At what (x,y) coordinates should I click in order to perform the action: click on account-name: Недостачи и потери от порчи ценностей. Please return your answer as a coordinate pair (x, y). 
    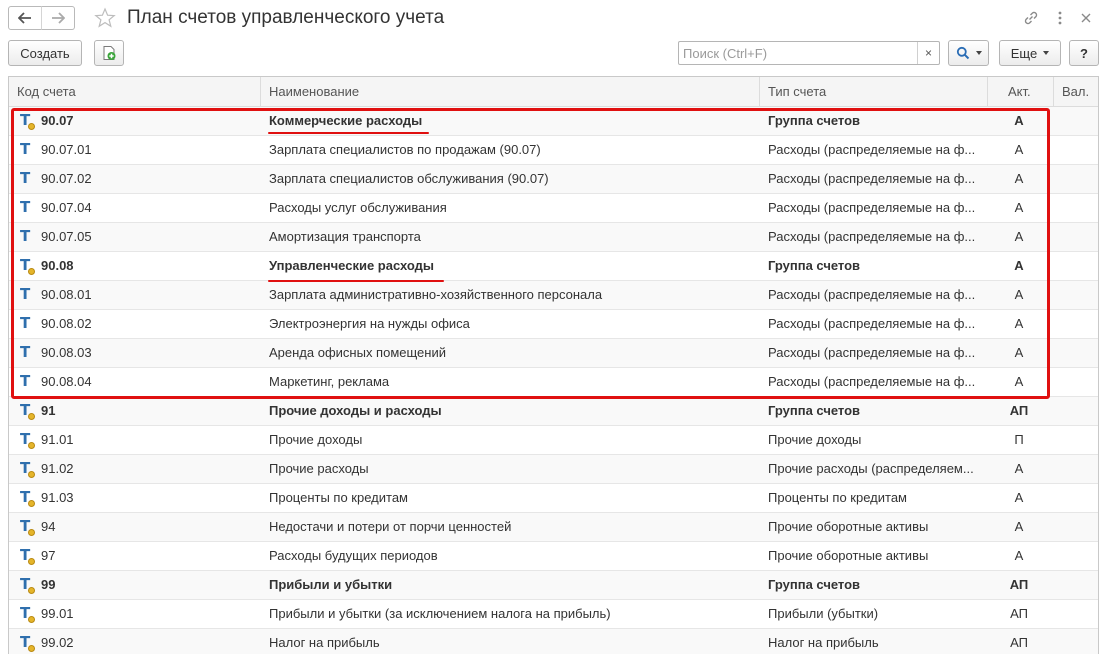
    Looking at the image, I should click on (390, 526).